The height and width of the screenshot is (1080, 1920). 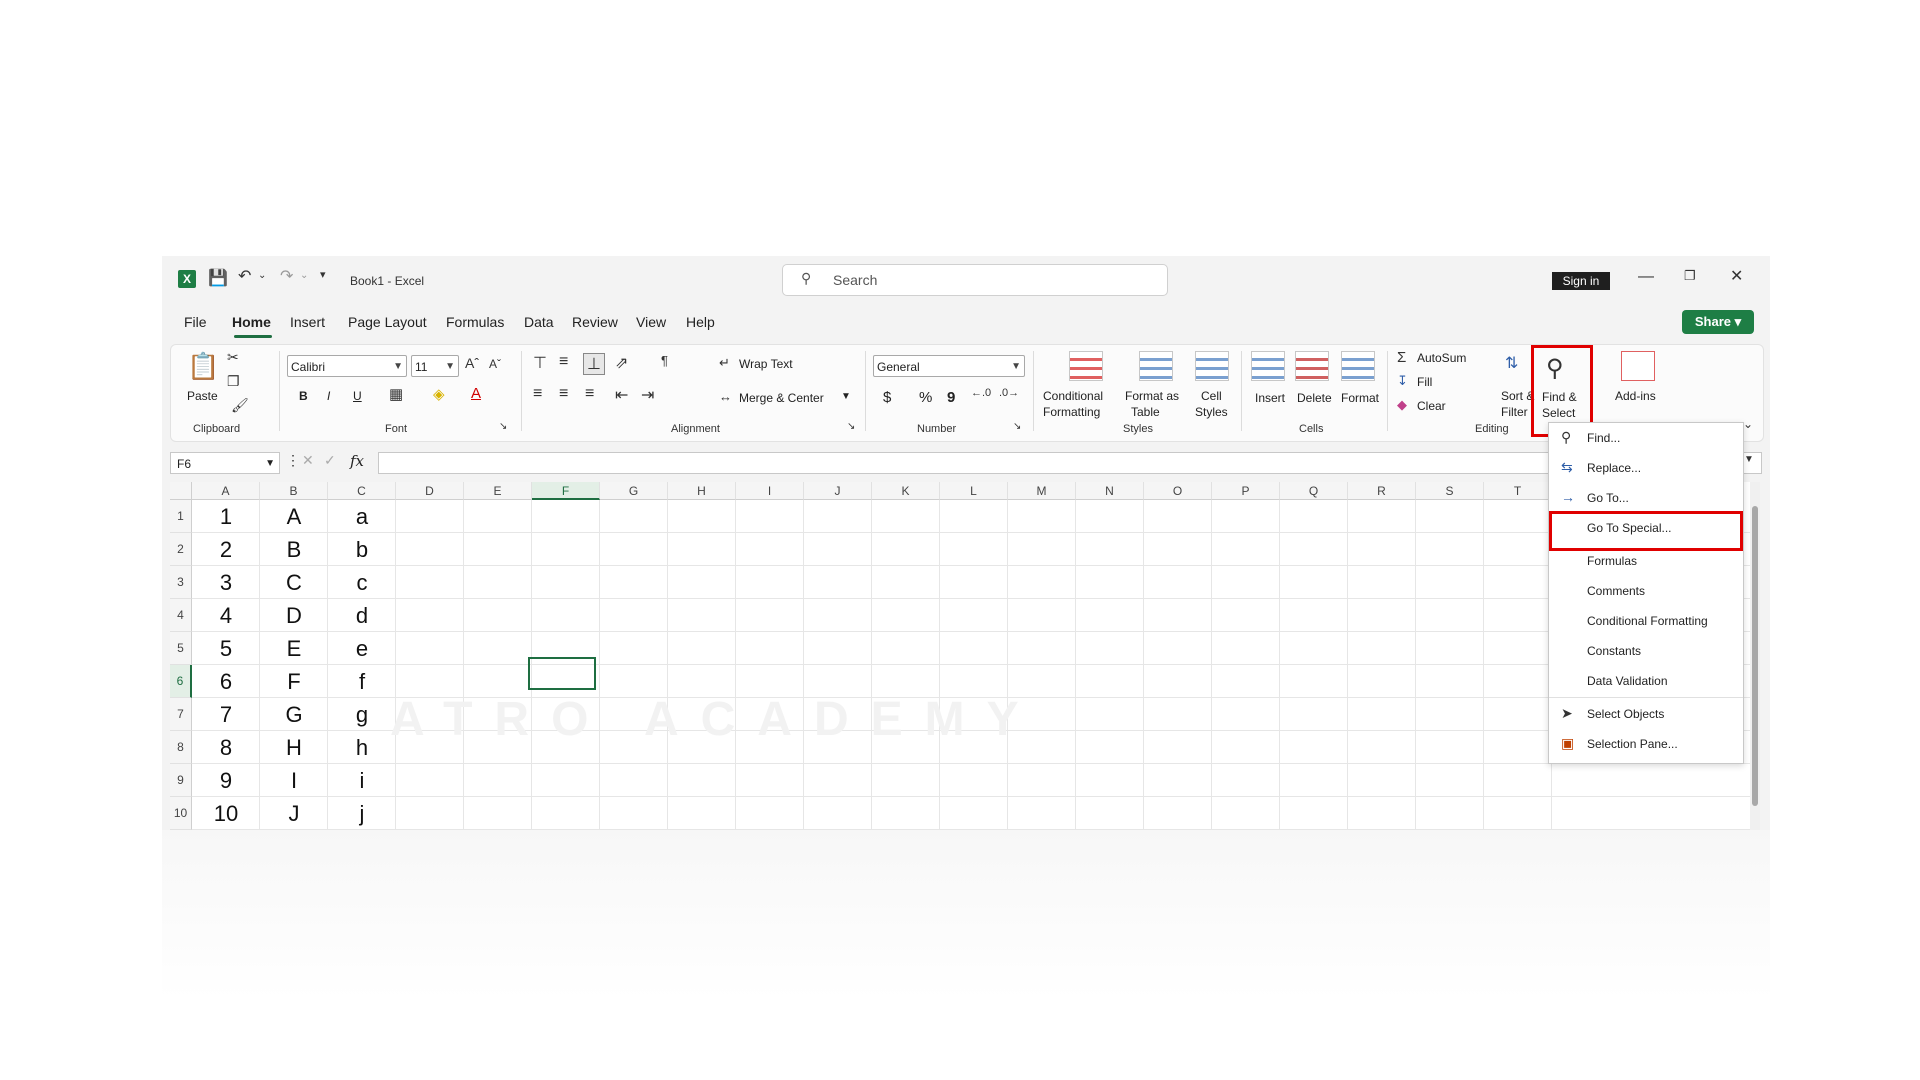 What do you see at coordinates (887, 397) in the screenshot?
I see `currency-button: $` at bounding box center [887, 397].